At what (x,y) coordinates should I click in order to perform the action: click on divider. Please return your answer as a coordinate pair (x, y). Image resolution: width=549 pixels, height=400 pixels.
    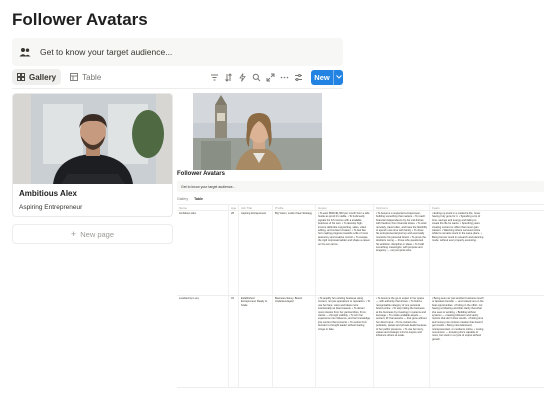
    Looking at the image, I should click on (177, 88).